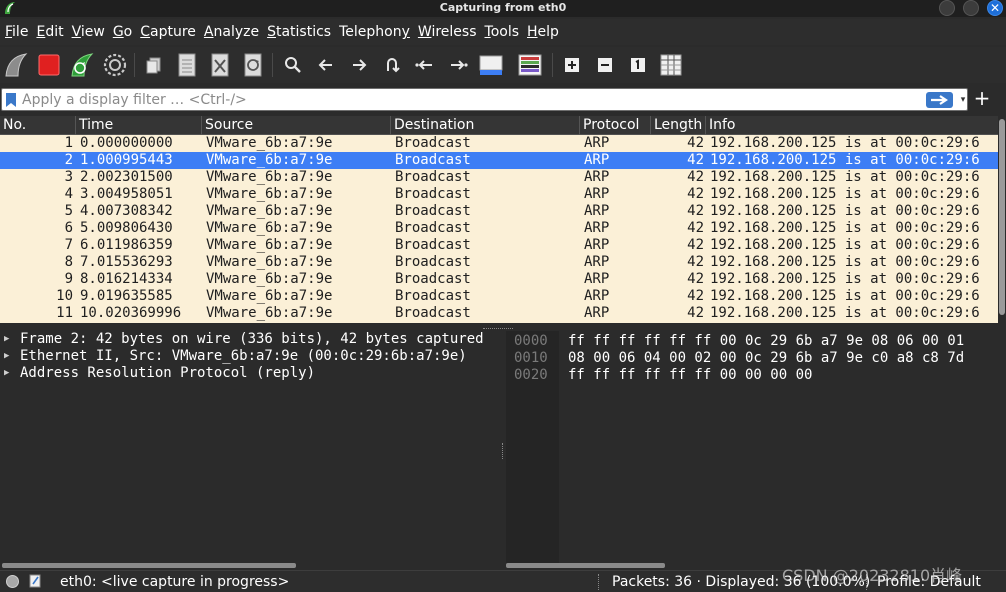 The image size is (1006, 592). What do you see at coordinates (458, 65) in the screenshot?
I see `last-packet-icon` at bounding box center [458, 65].